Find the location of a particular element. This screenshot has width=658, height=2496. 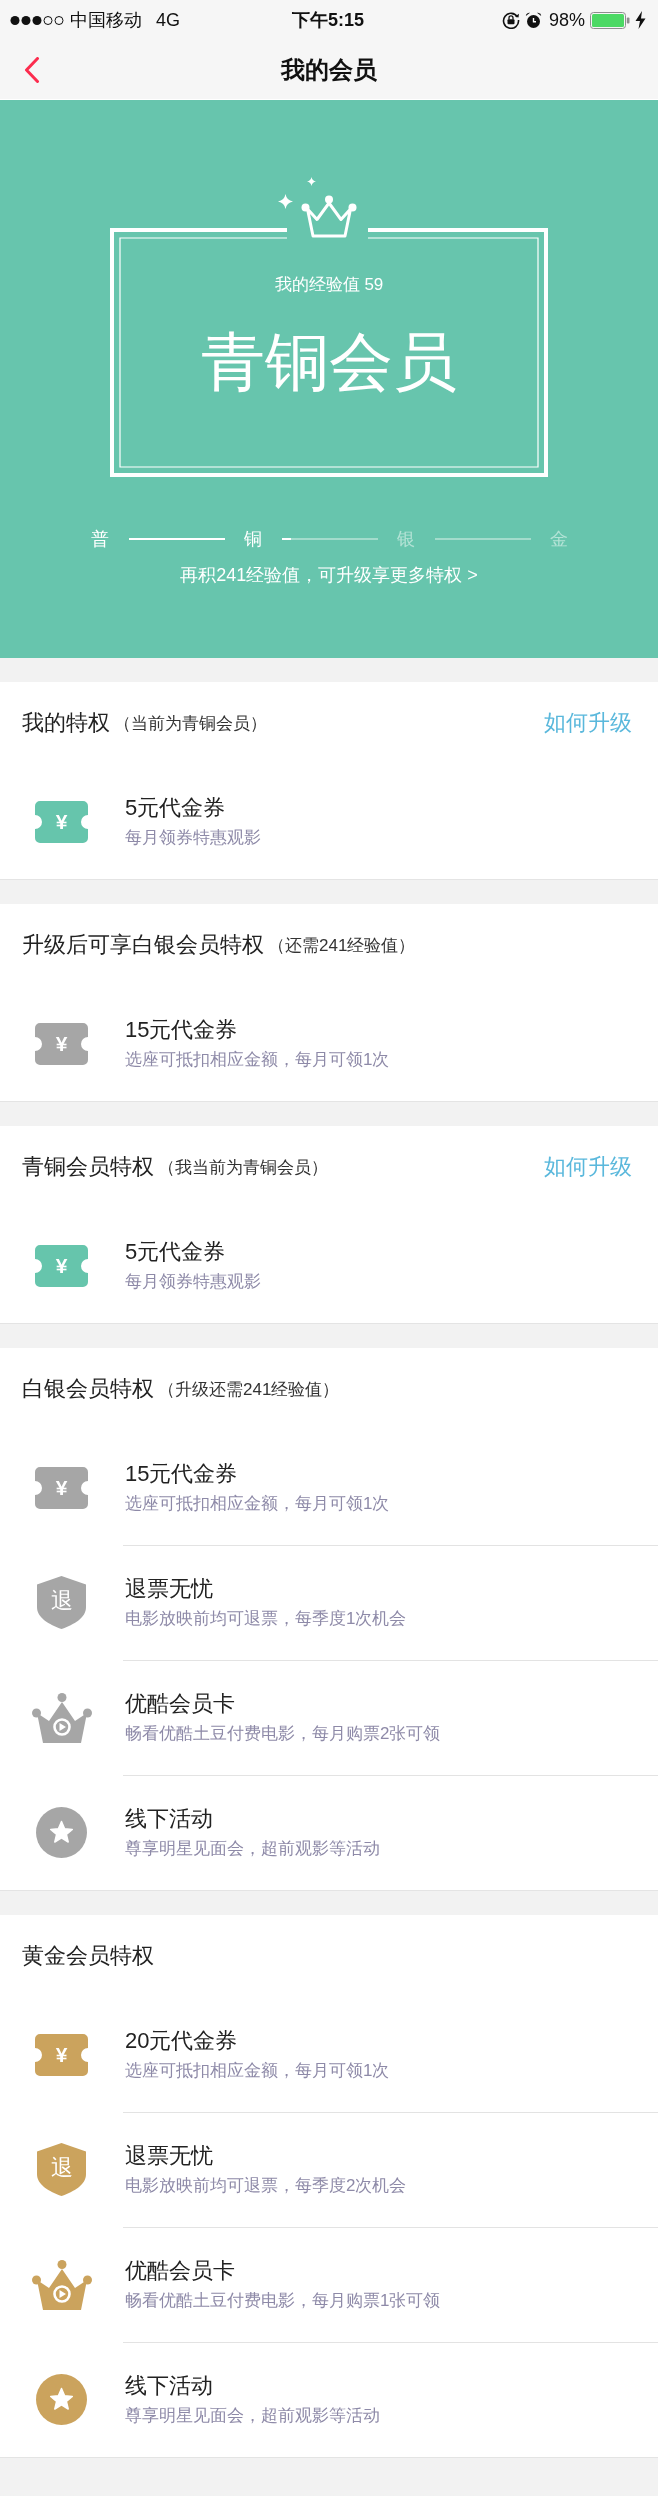

back-button is located at coordinates (32, 69).